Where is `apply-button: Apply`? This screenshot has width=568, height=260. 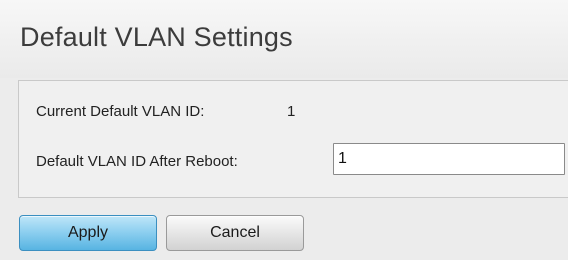 apply-button: Apply is located at coordinates (88, 233).